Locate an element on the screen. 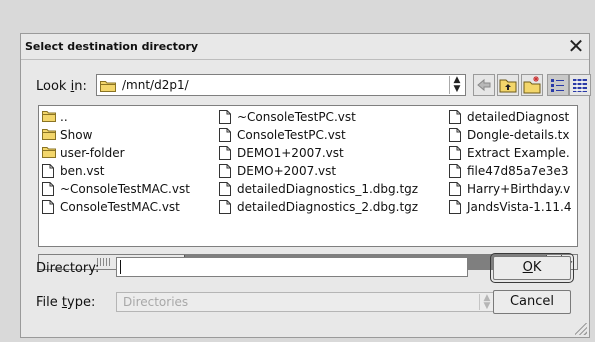  new-folder-icon is located at coordinates (532, 85).